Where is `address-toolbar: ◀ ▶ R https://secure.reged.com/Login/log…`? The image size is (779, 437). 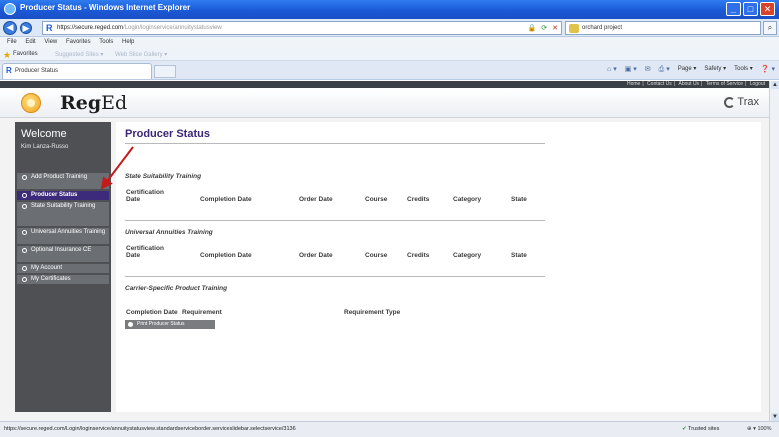
address-toolbar: ◀ ▶ R https://secure.reged.com/Login/log… is located at coordinates (389, 28).